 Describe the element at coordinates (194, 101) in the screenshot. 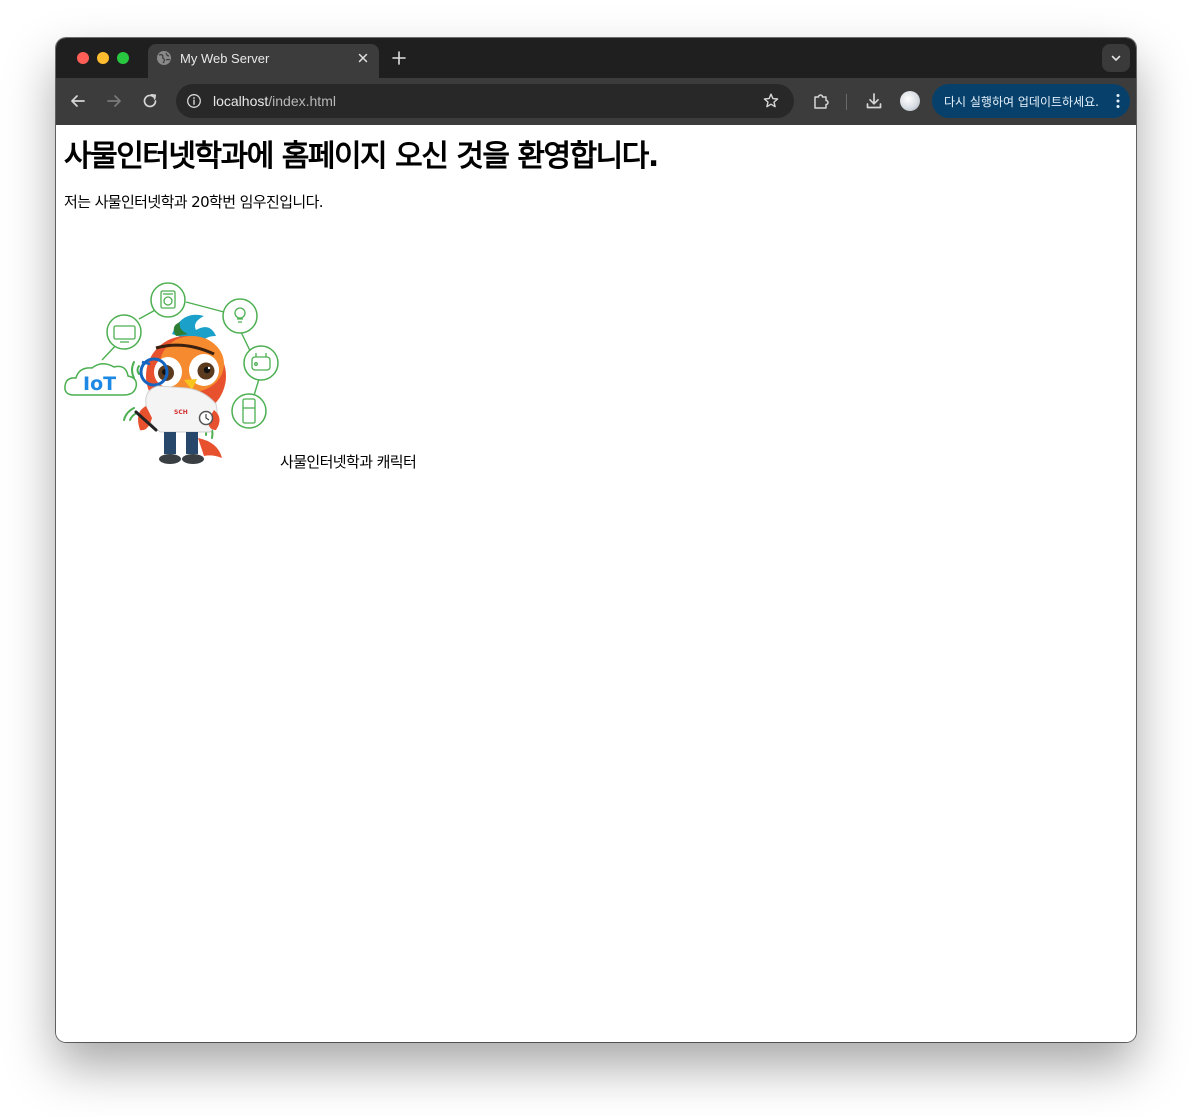

I see `info-icon` at that location.